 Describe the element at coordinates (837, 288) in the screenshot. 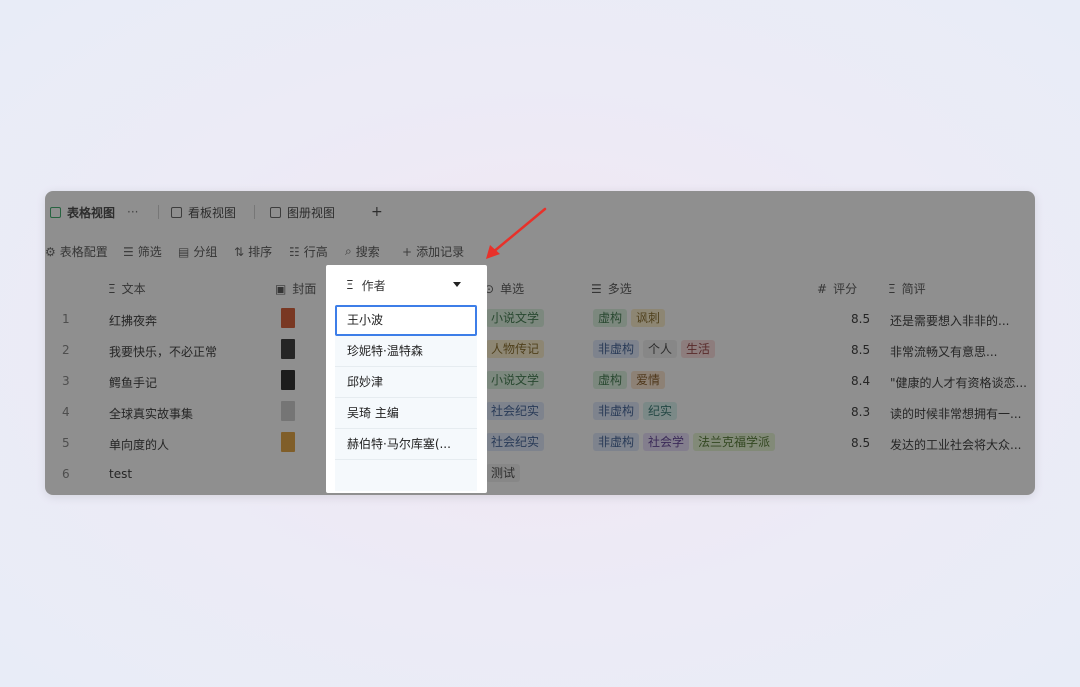

I see `column-header-score: # 评分` at that location.